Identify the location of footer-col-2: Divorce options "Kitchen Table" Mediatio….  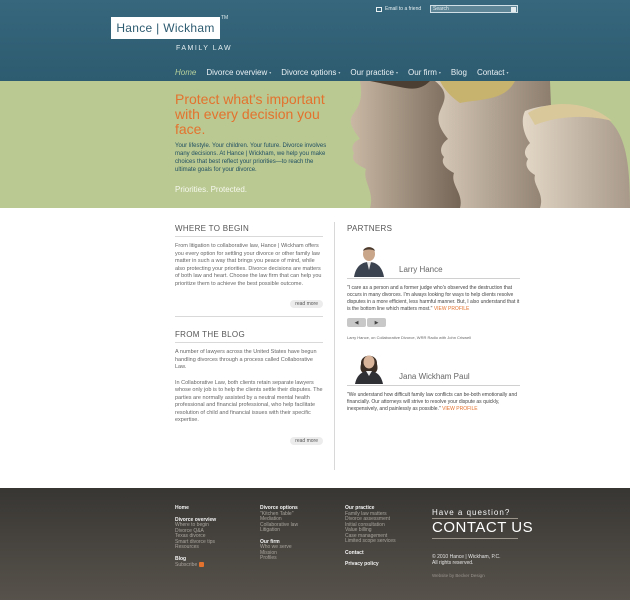
(279, 533).